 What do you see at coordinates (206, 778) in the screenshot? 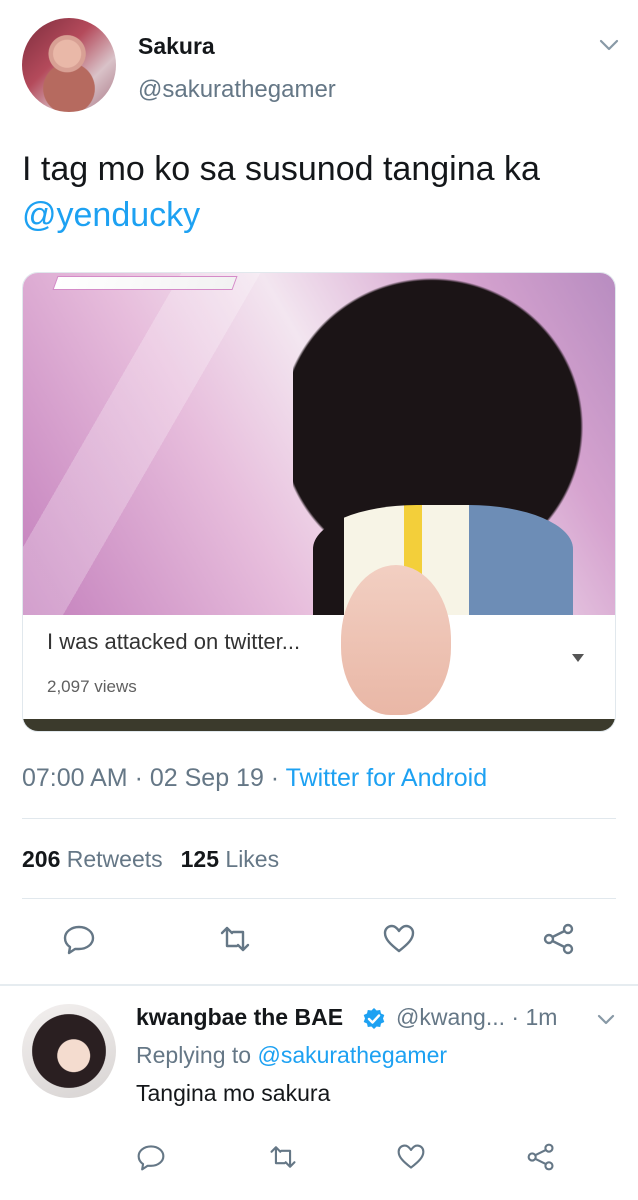
I see `tweet-date: 02 Sep 19` at bounding box center [206, 778].